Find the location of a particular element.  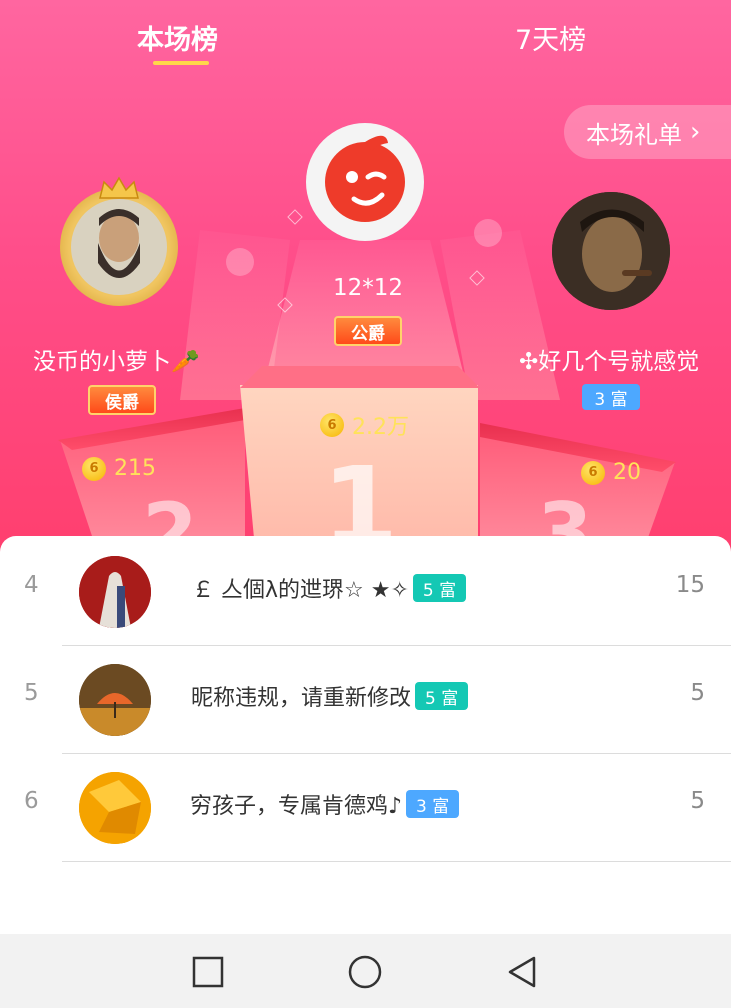

gift-list-button: 本场礼单 › is located at coordinates (647, 132).